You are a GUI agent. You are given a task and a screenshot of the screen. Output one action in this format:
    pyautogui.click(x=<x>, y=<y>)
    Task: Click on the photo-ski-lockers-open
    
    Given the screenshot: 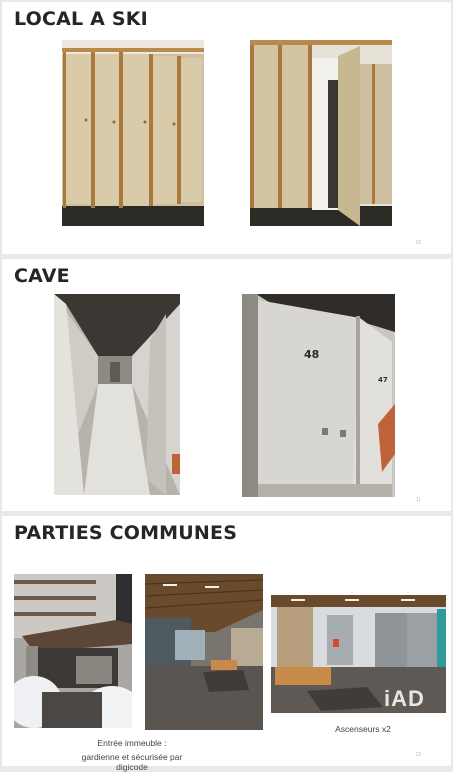 What is the action you would take?
    pyautogui.click(x=321, y=133)
    